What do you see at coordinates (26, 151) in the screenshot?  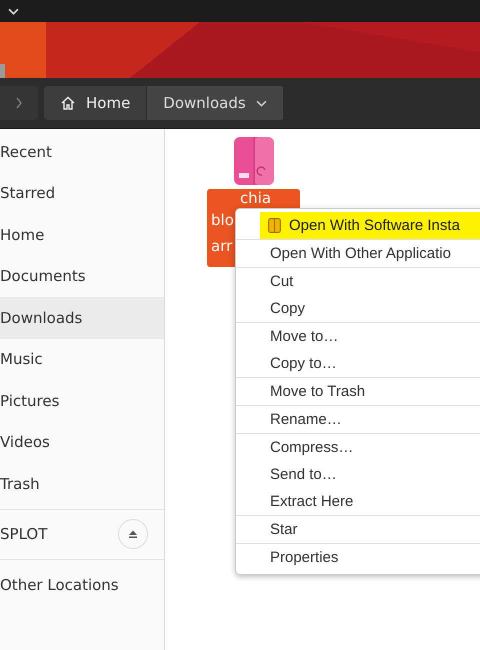 I see `sidebar-label: Recent` at bounding box center [26, 151].